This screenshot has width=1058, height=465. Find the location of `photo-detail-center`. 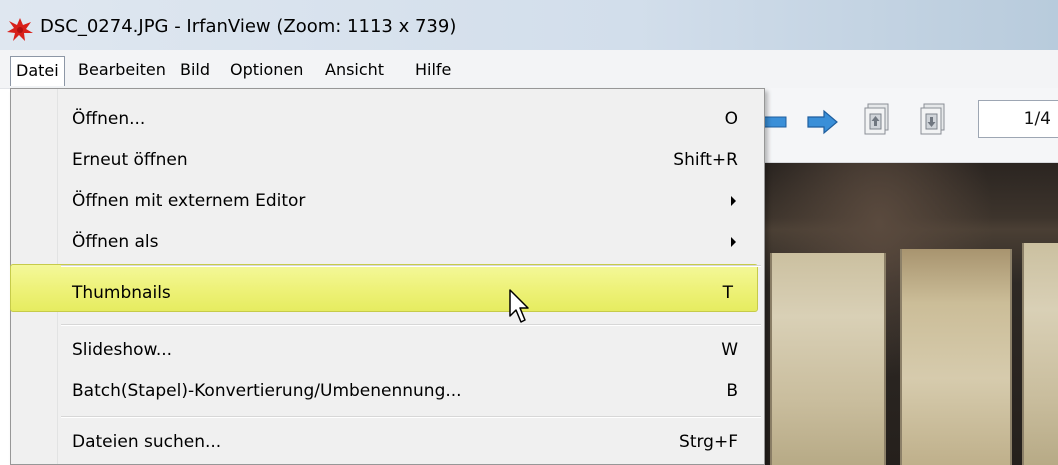

photo-detail-center is located at coordinates (956, 357).